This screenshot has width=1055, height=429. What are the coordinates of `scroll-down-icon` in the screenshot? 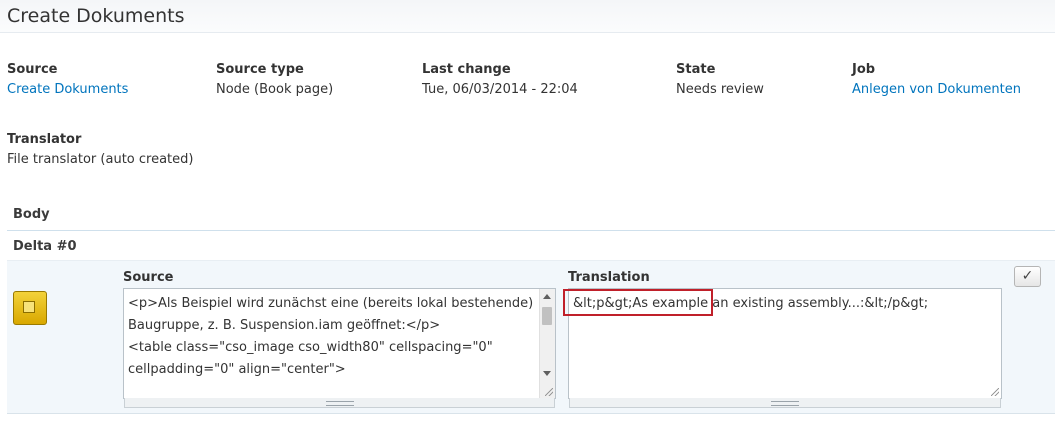 It's located at (547, 373).